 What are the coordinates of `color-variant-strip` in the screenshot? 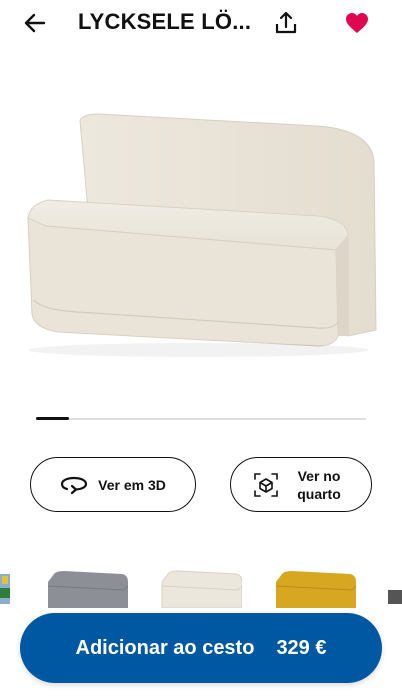 It's located at (201, 588).